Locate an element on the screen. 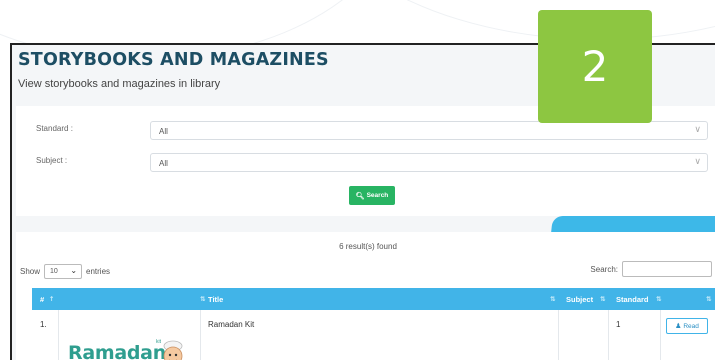  table-search: Search: is located at coordinates (651, 269).